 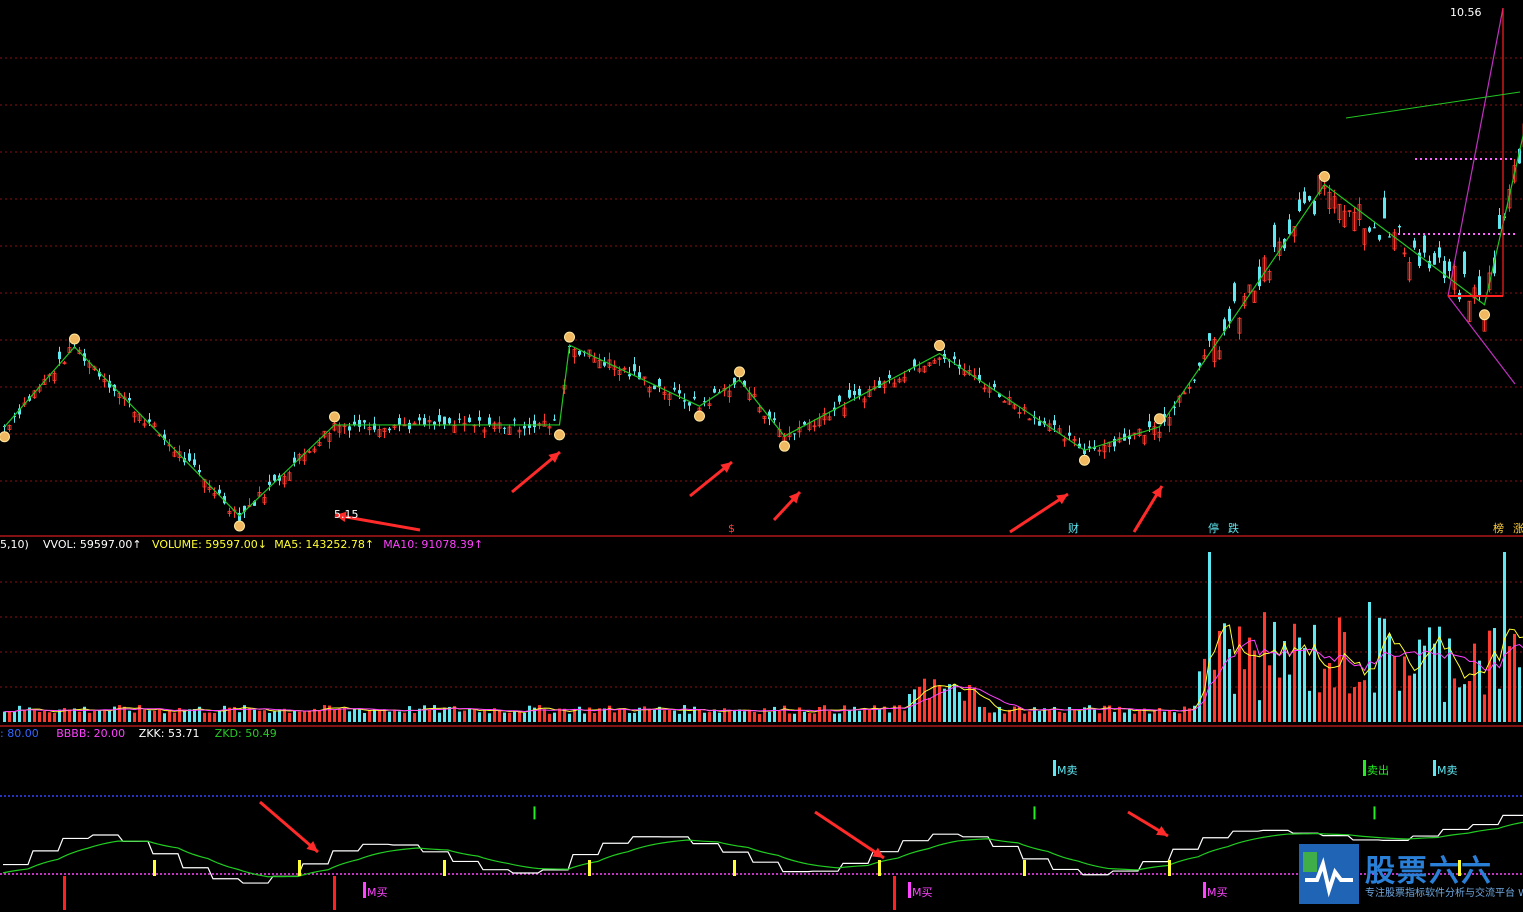 What do you see at coordinates (761, 839) in the screenshot?
I see `oscillator-lines` at bounding box center [761, 839].